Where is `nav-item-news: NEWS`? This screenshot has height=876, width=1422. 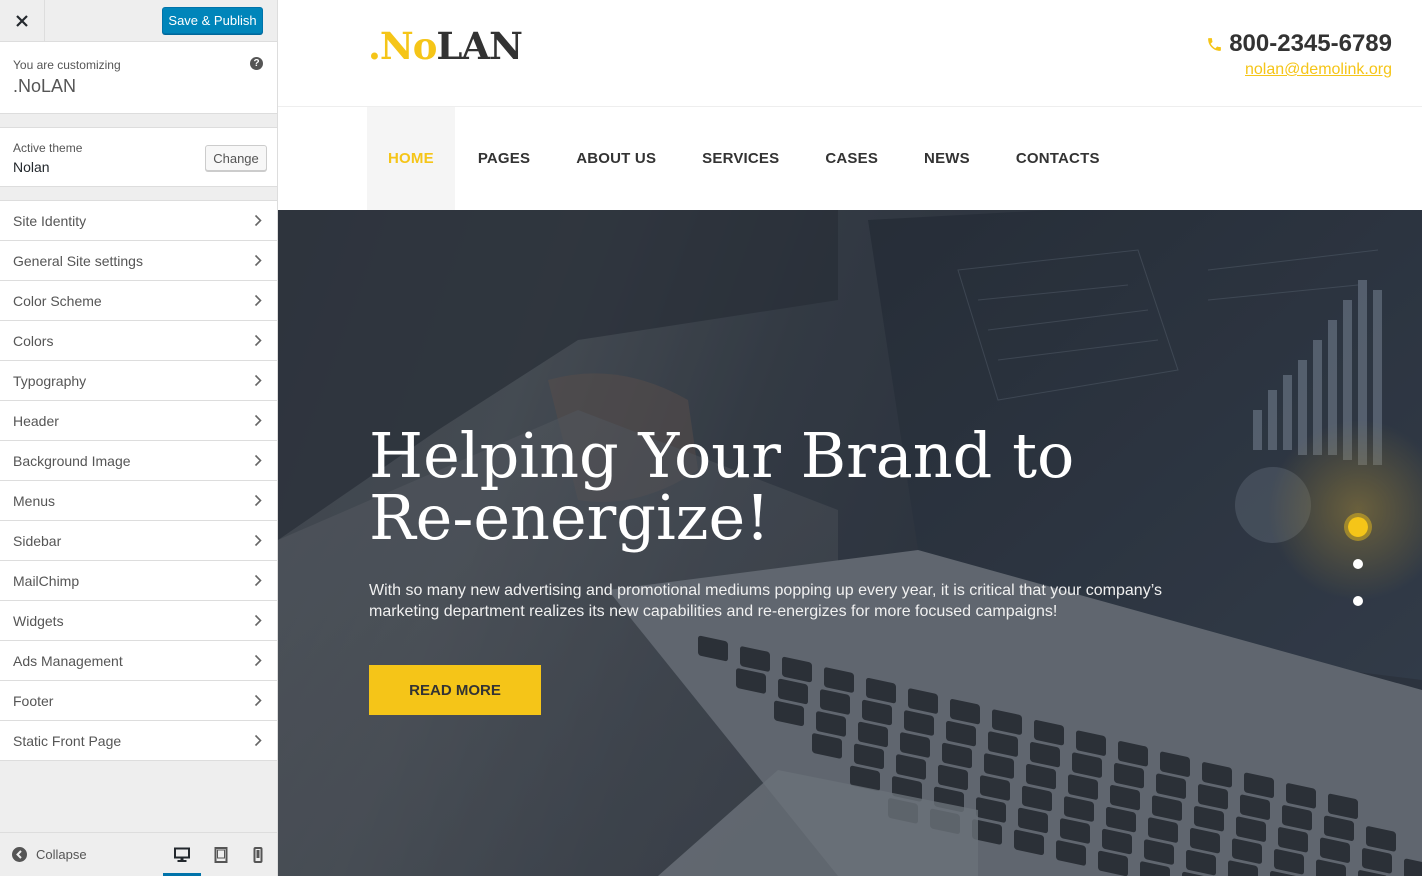 nav-item-news: NEWS is located at coordinates (947, 158).